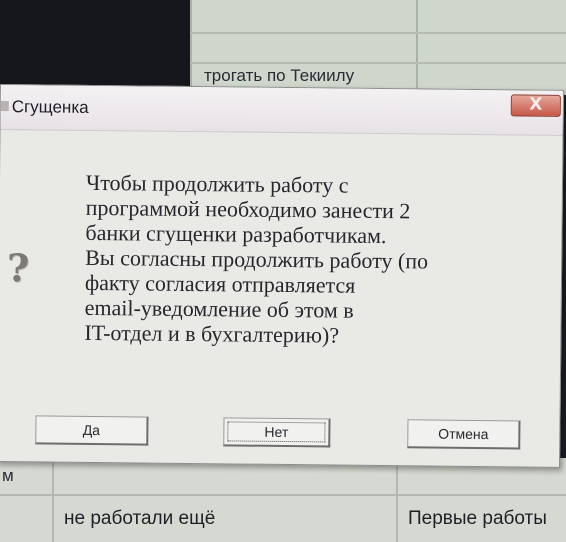 This screenshot has width=566, height=542. Describe the element at coordinates (4, 106) in the screenshot. I see `app-icon` at that location.